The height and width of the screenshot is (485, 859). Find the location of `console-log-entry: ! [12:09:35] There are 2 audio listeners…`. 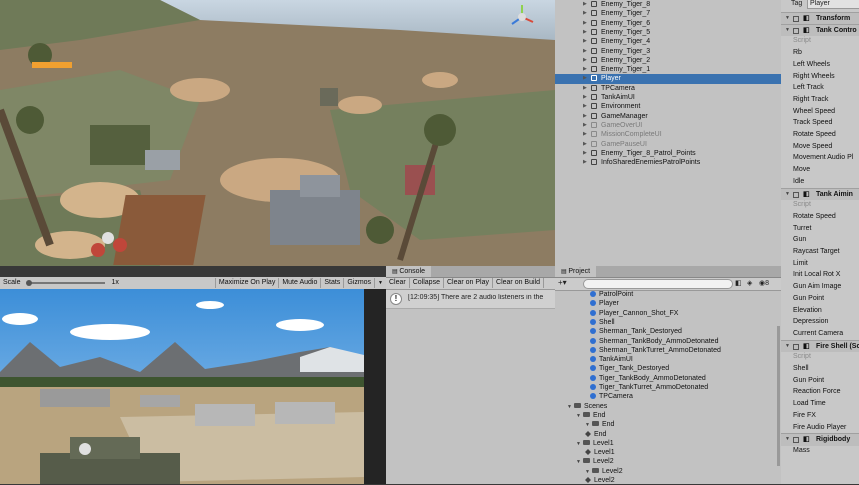

console-log-entry: ! [12:09:35] There are 2 audio listeners… is located at coordinates (470, 299).